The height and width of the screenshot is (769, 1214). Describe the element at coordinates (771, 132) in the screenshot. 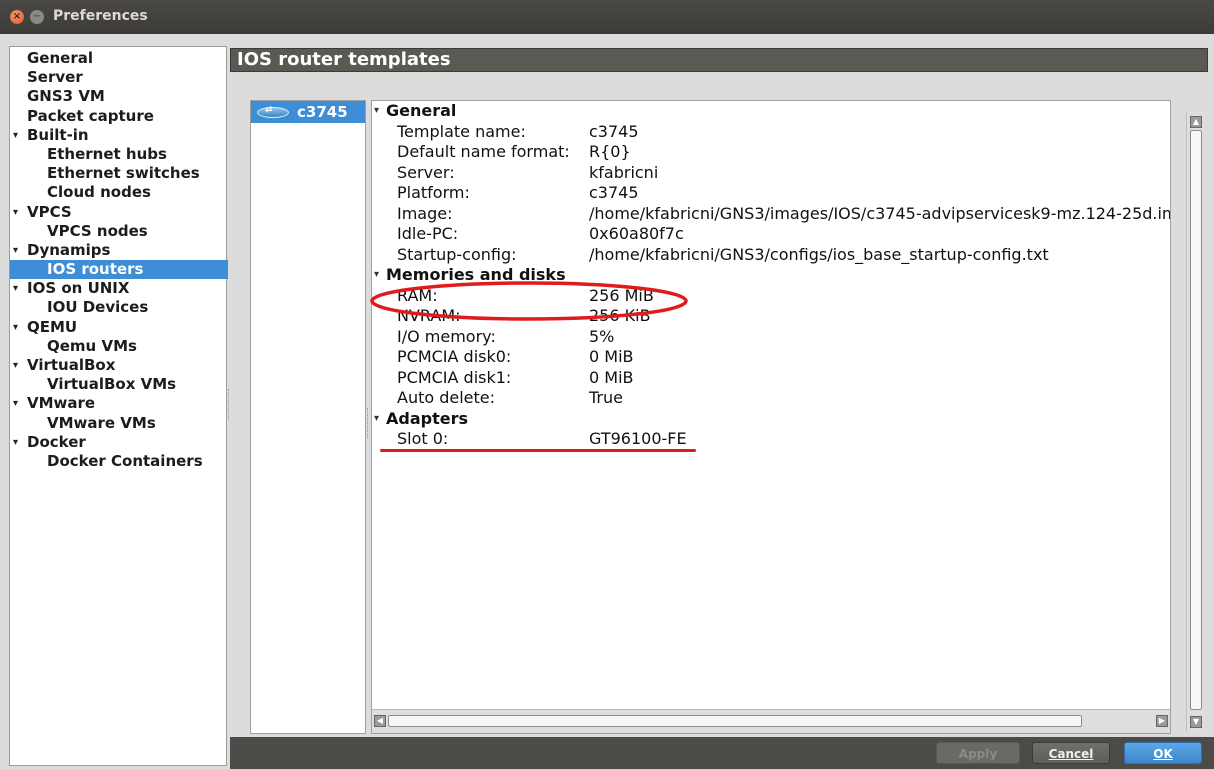

I see `property-row: Template name: c3745` at that location.